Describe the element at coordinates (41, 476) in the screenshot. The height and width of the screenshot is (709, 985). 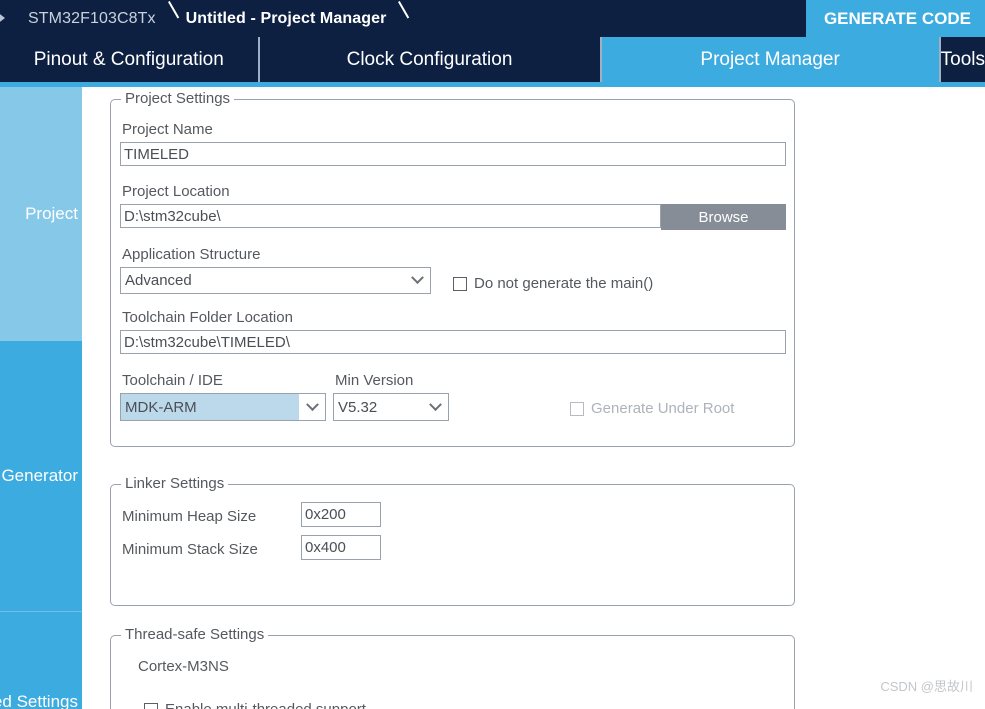
I see `sidebar-item-code-generator: Code Generator` at that location.